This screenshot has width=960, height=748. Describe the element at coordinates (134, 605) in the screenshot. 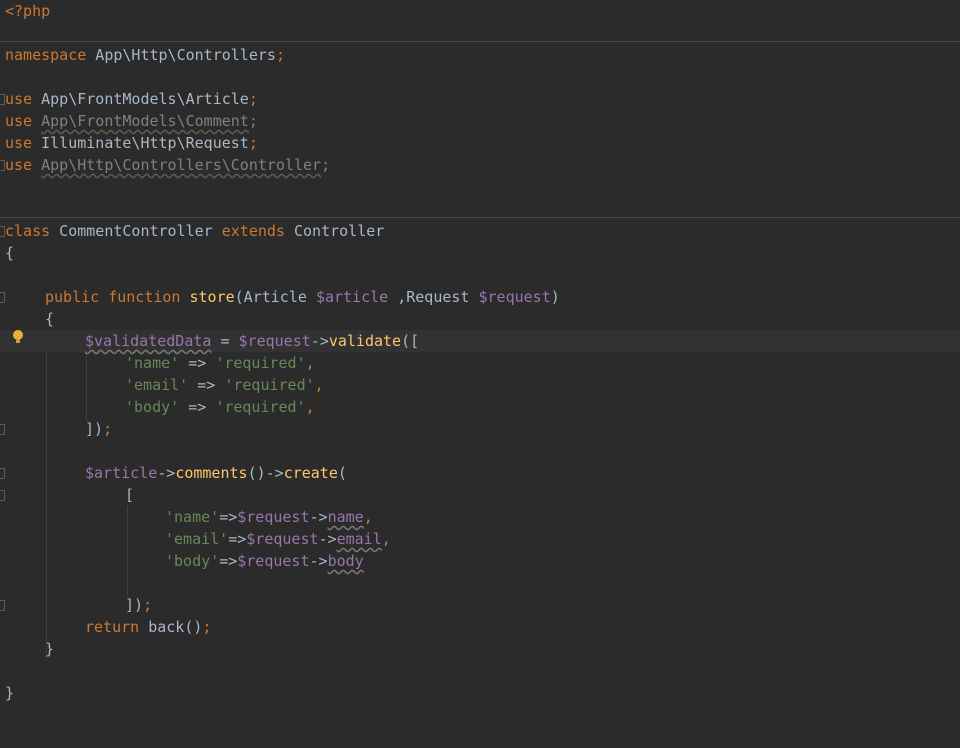

I see `array-close: ])` at that location.